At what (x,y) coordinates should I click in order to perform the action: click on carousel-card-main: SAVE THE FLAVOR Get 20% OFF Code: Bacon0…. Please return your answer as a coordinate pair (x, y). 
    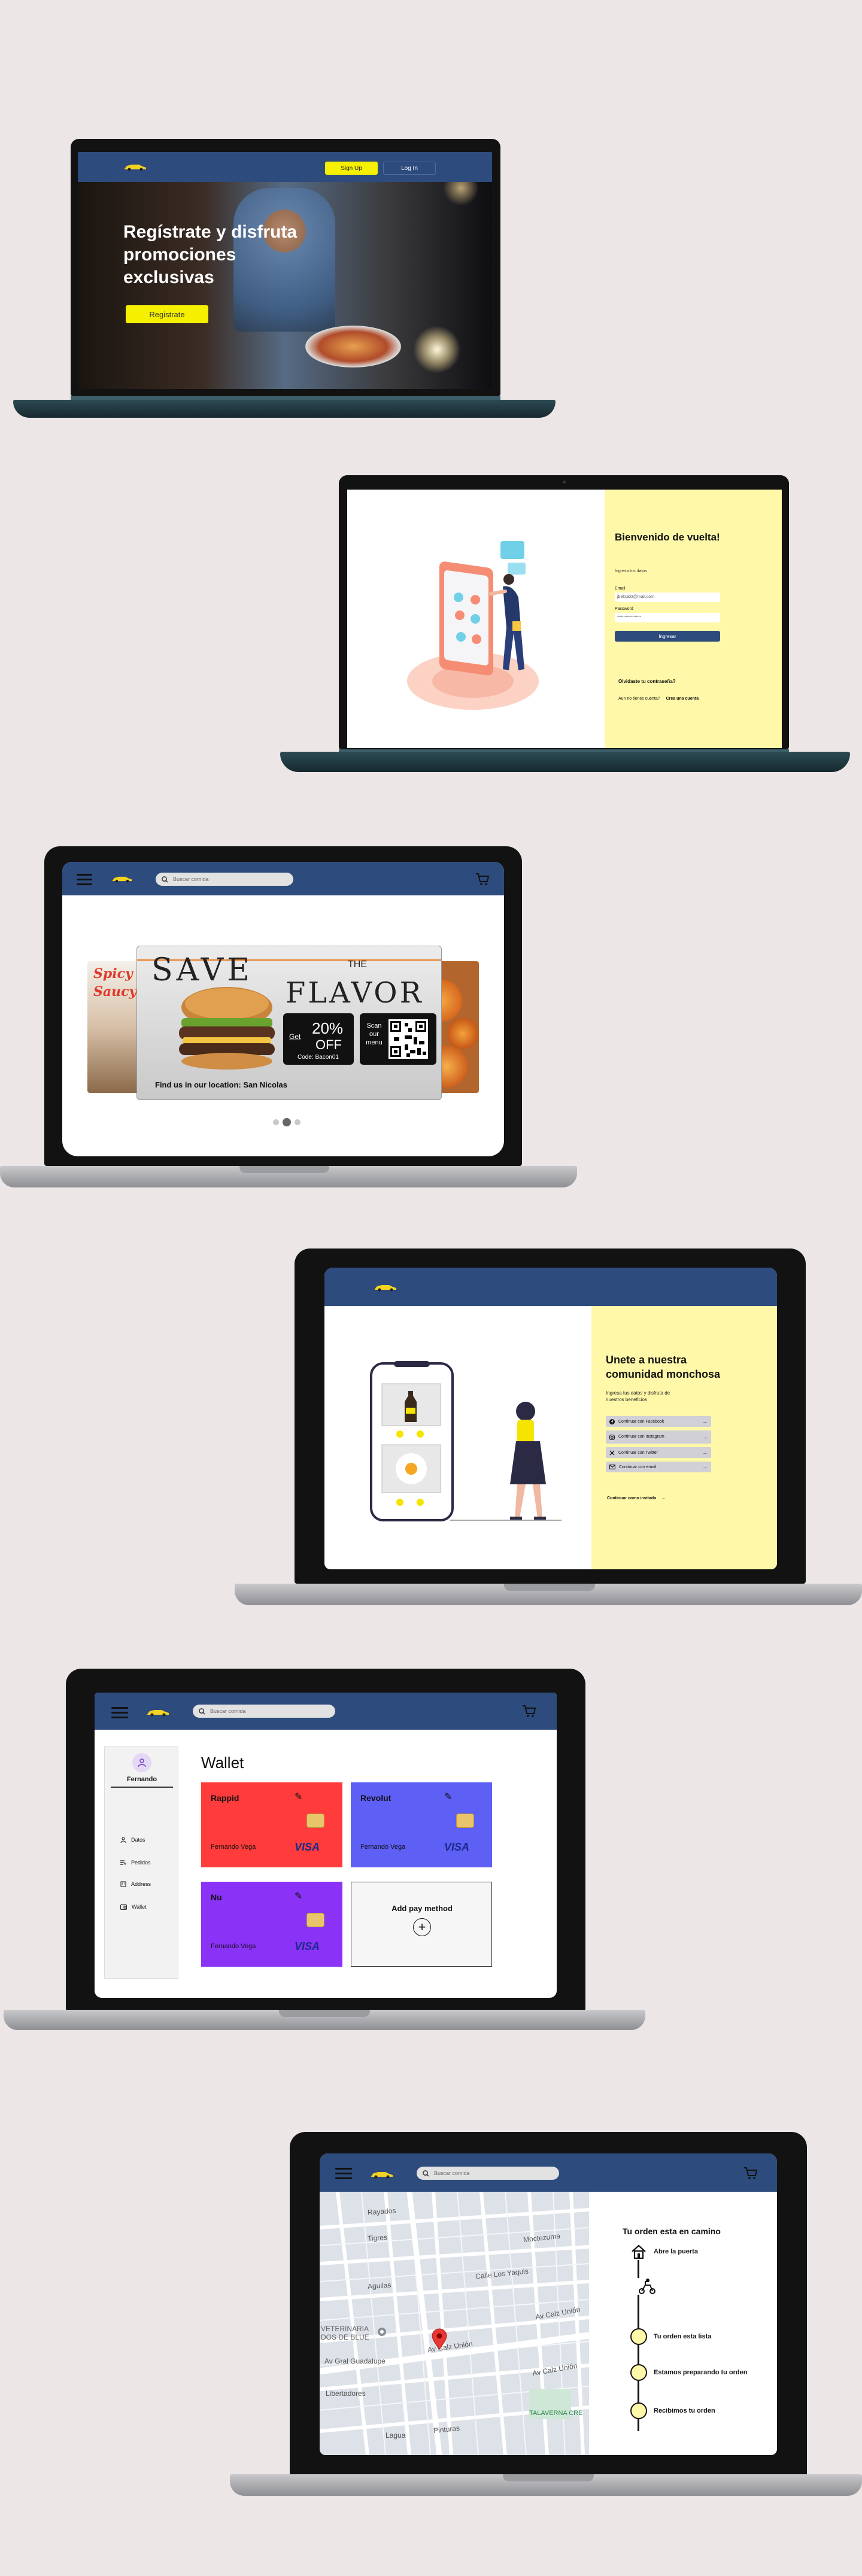
    Looking at the image, I should click on (289, 1023).